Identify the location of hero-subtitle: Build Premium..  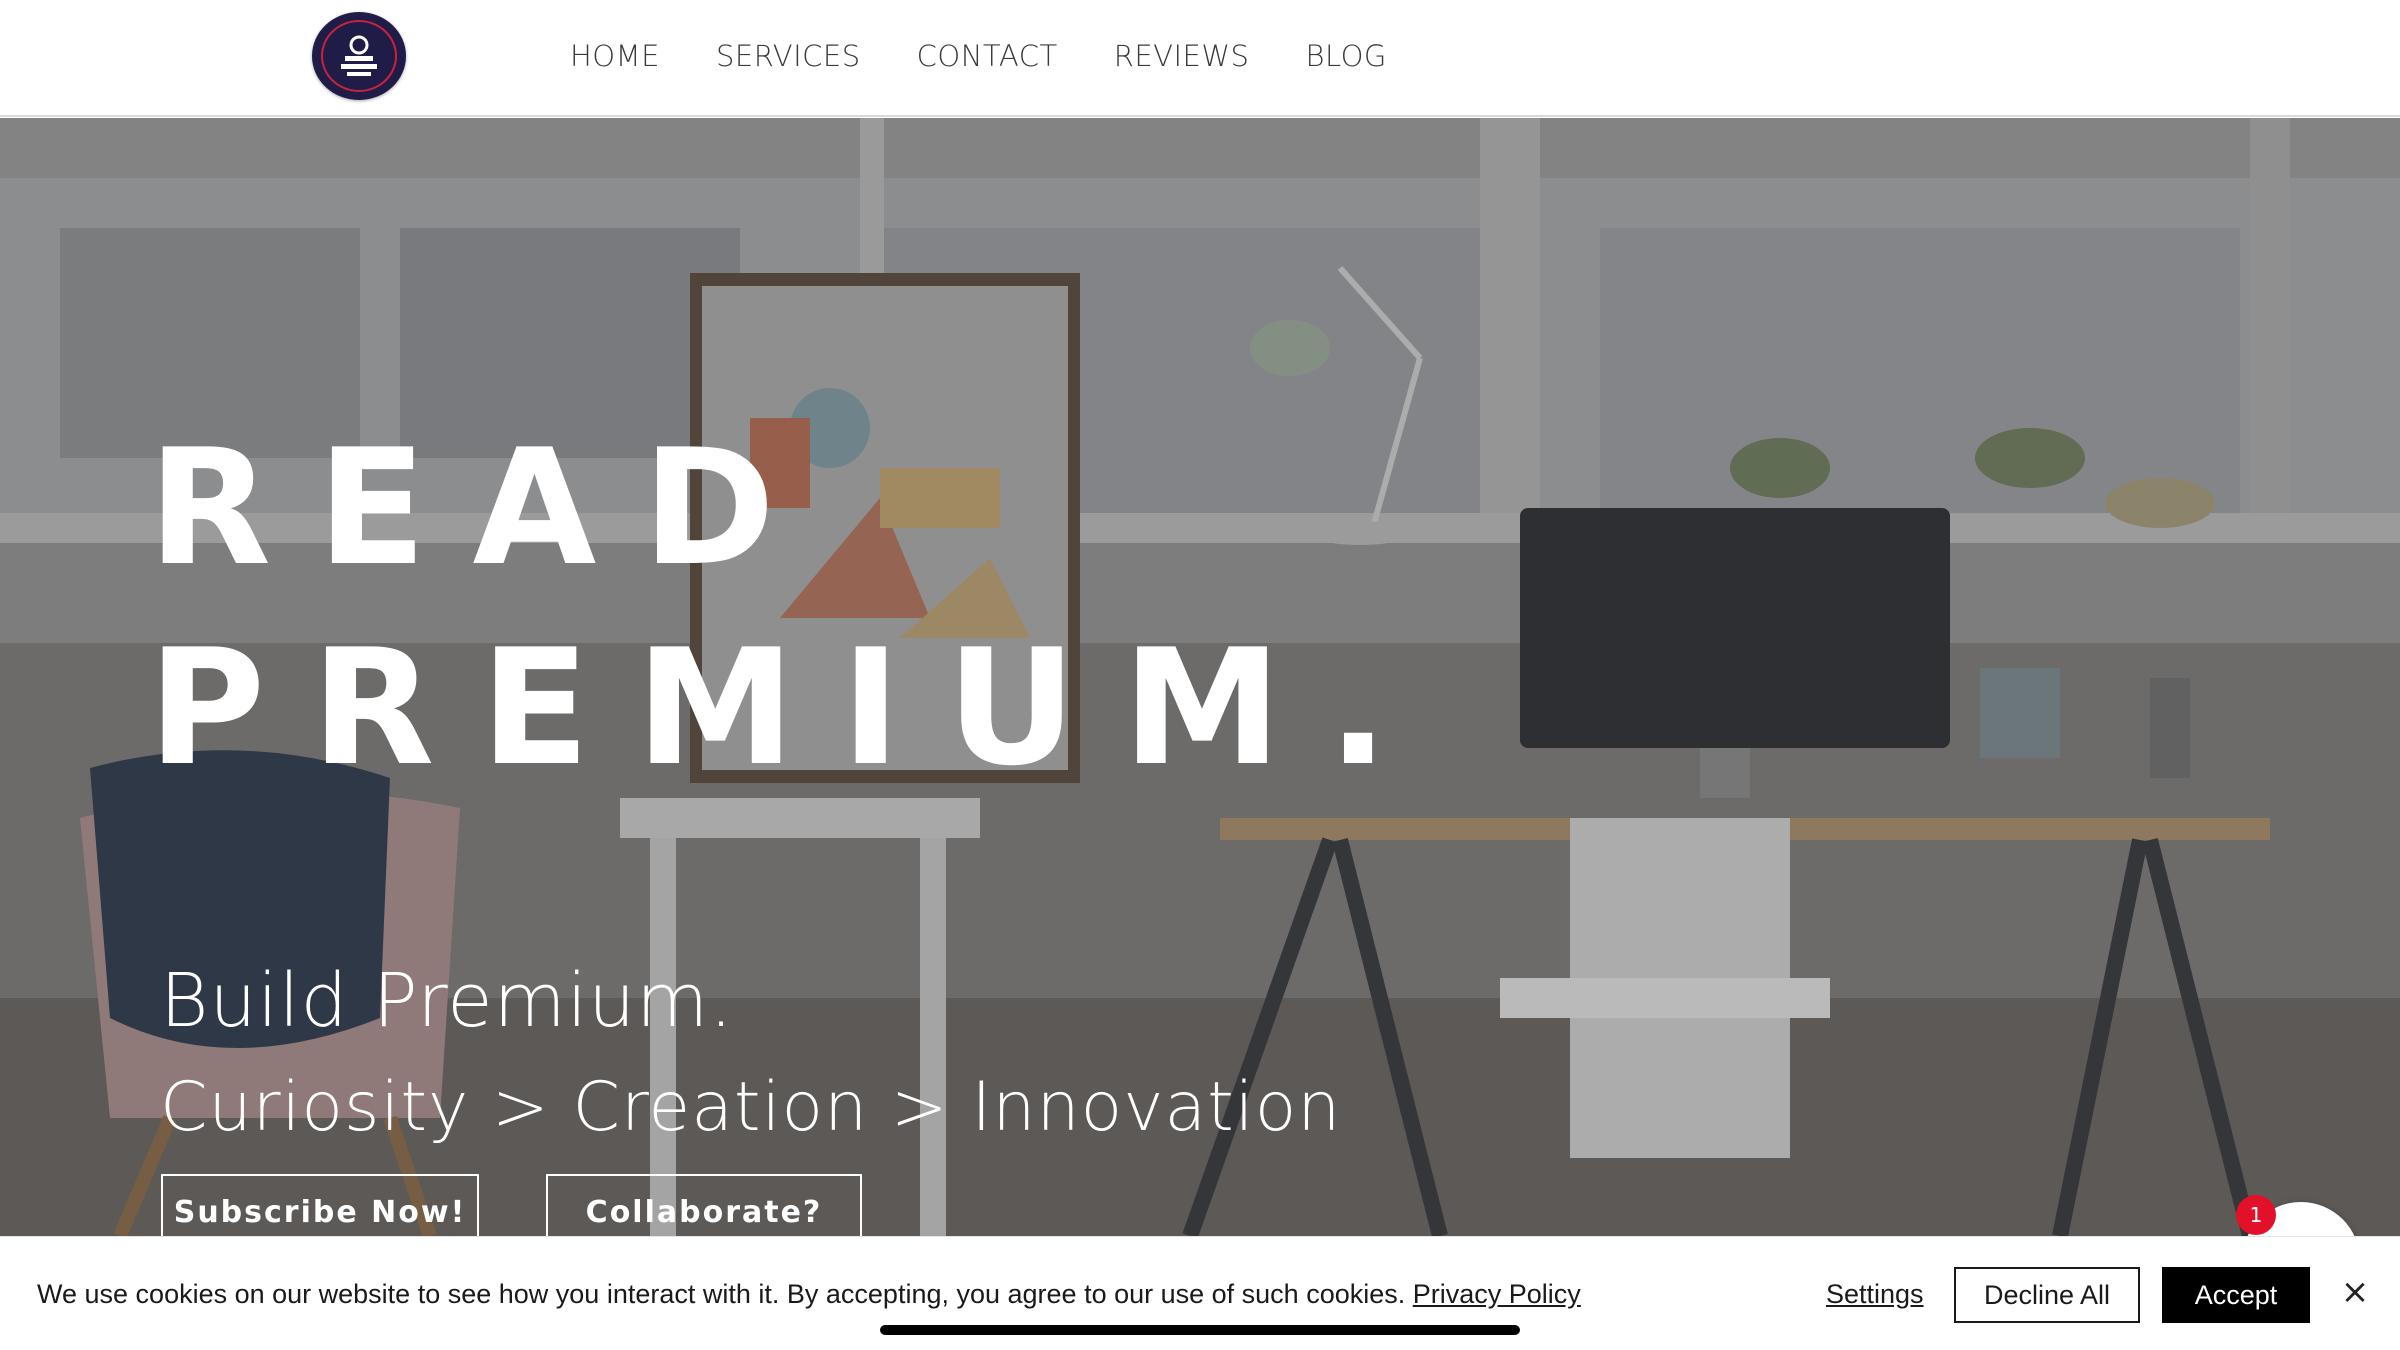
(447, 1001).